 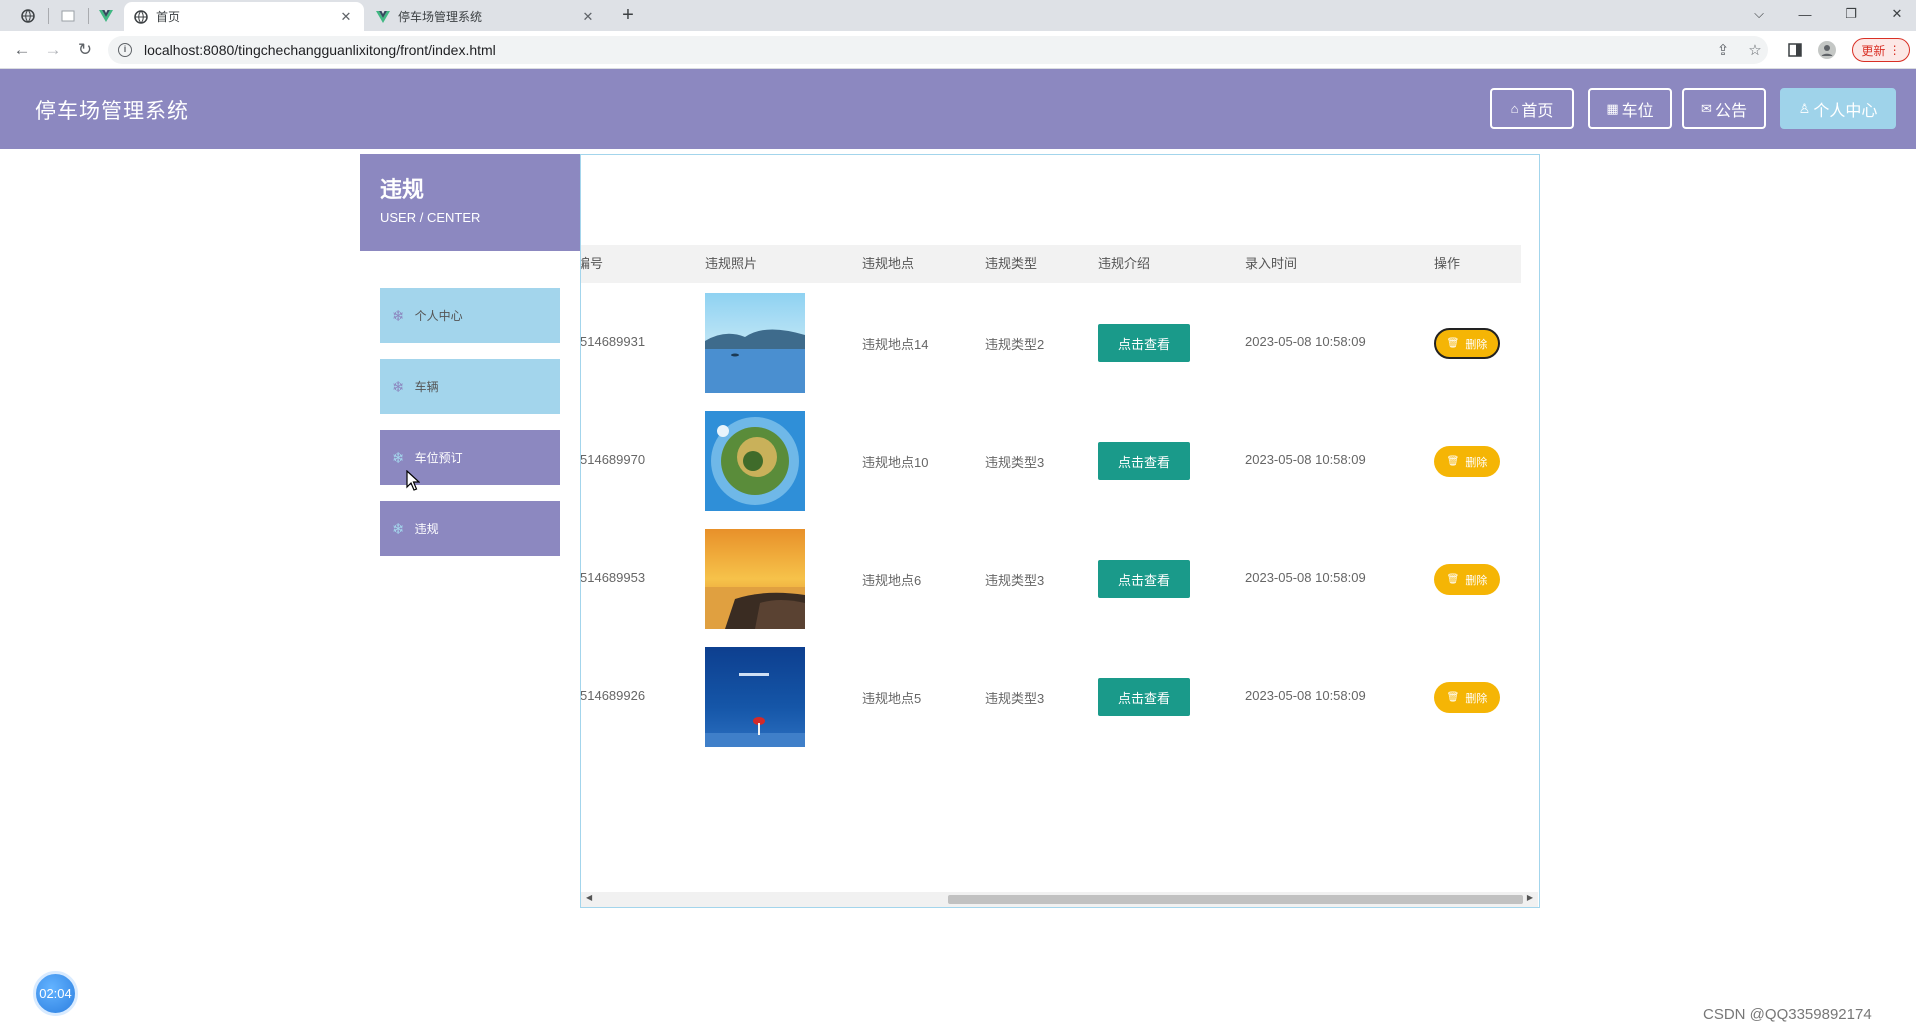 What do you see at coordinates (958, 109) in the screenshot?
I see `site-header: 停车场管理系统 ⌂ 首页 ▦ 车位 ✉ 公告 ♙ 个人中心` at bounding box center [958, 109].